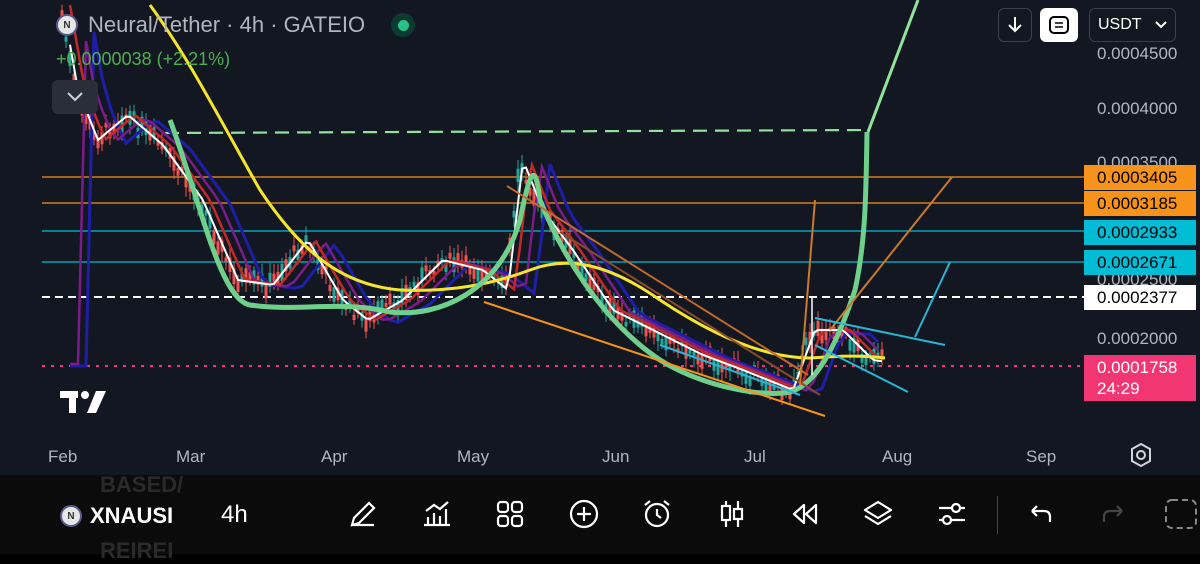  I want to click on indicators-icon, so click(437, 514).